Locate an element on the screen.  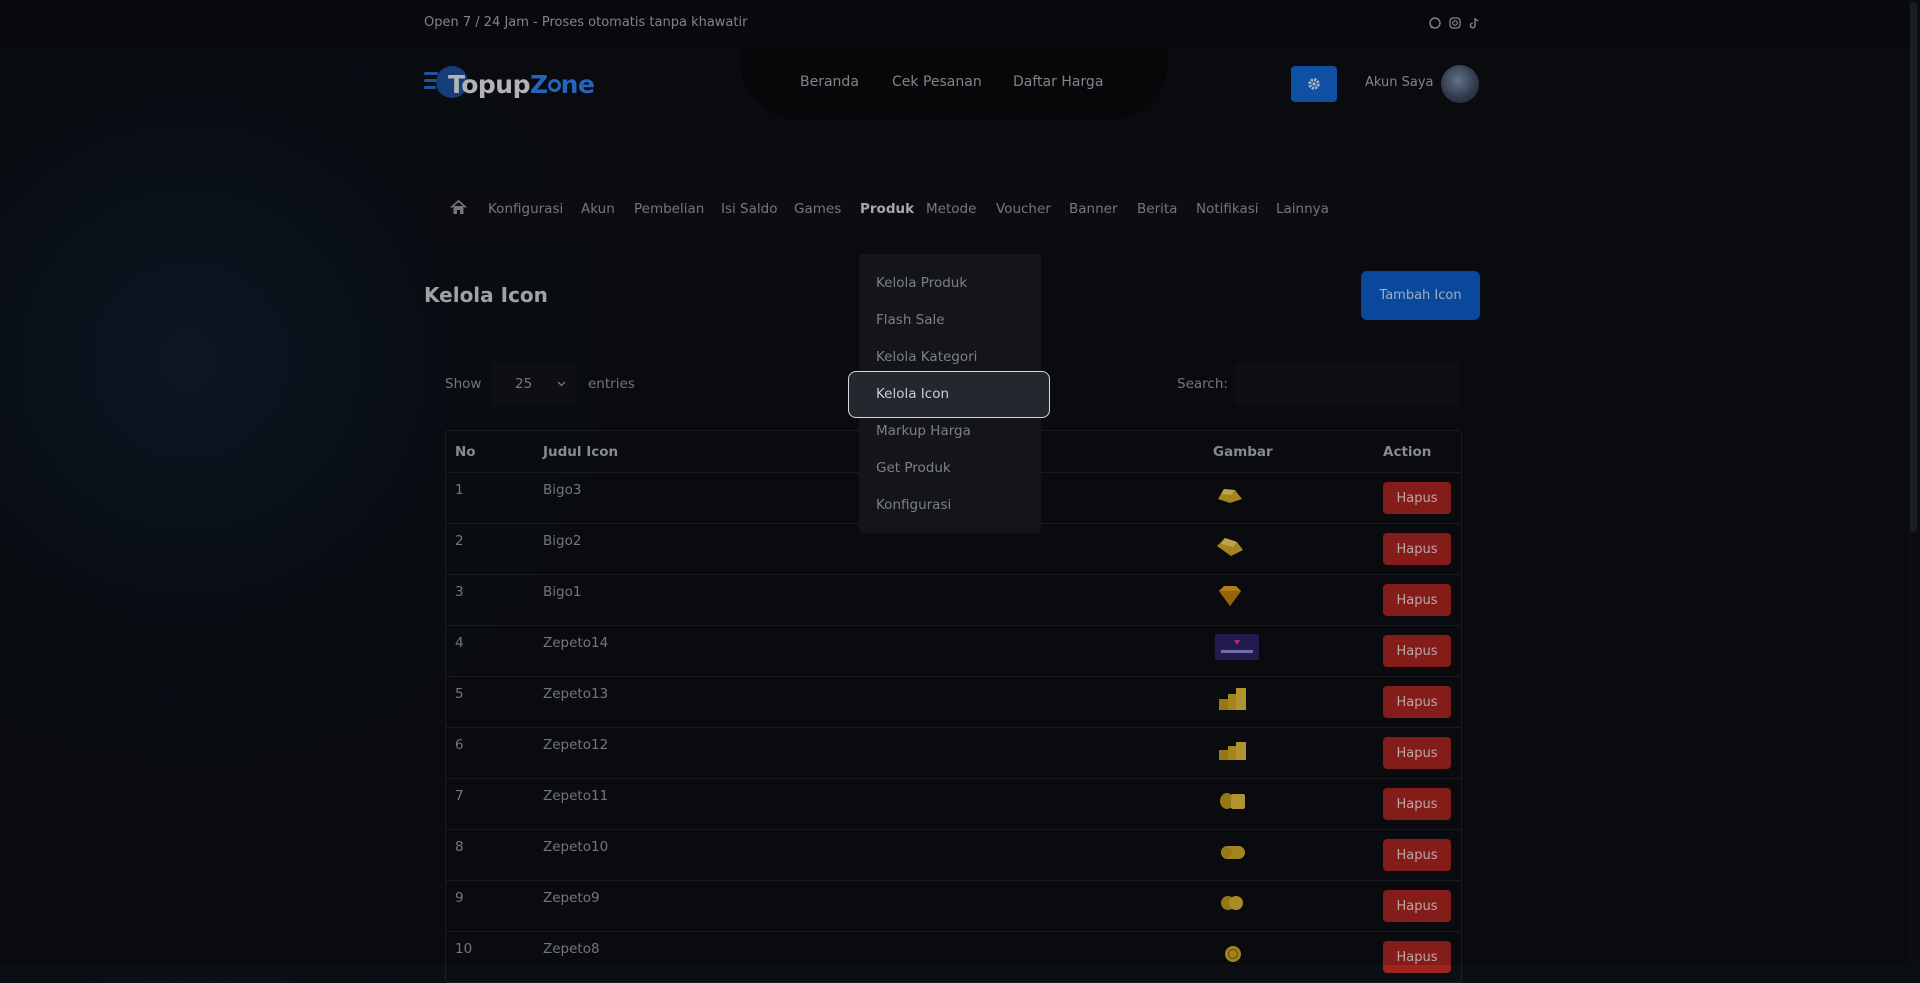
row-judul: Zepeto14 is located at coordinates (576, 643).